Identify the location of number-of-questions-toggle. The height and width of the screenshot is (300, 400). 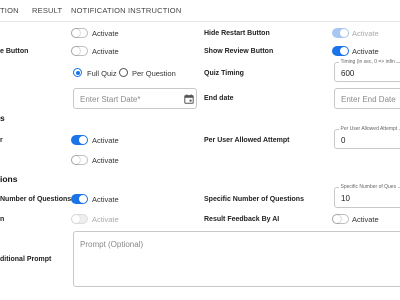
(79, 199).